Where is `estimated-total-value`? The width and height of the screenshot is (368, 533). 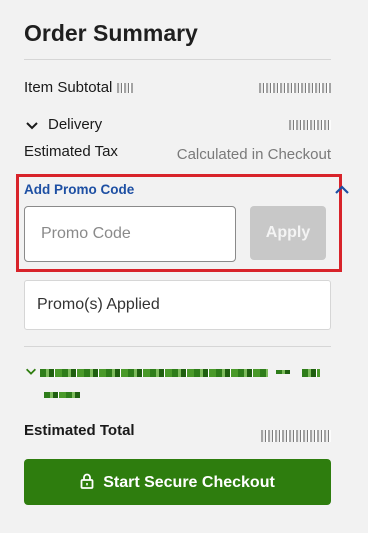
estimated-total-value is located at coordinates (296, 436).